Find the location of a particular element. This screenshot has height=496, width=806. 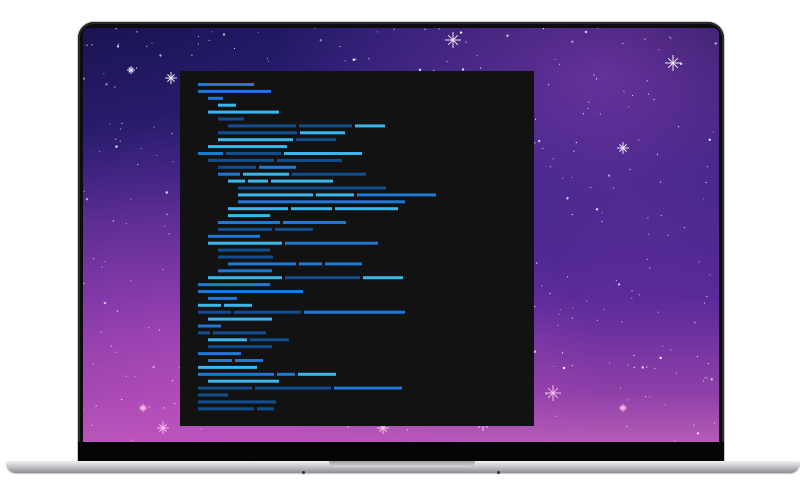

base-foot-left is located at coordinates (303, 472).